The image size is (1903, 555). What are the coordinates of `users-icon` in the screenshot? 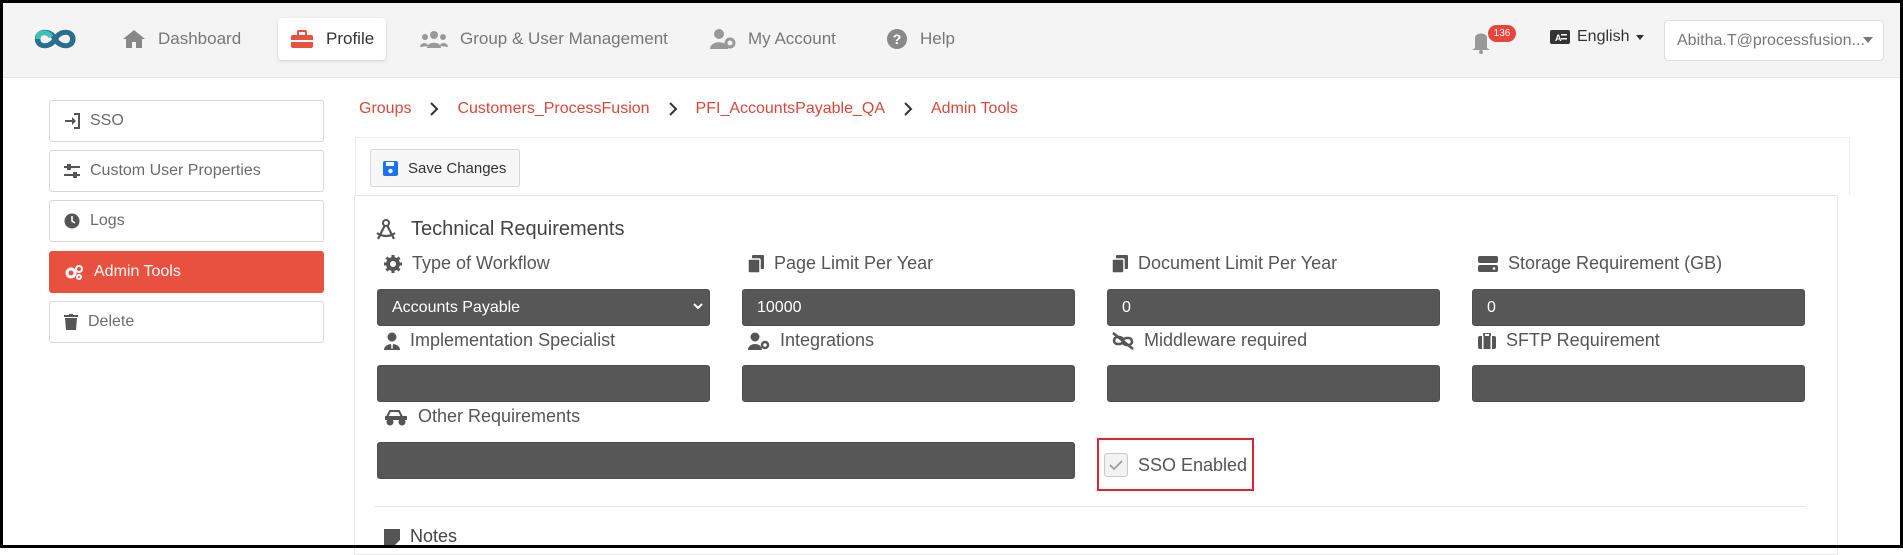 It's located at (434, 39).